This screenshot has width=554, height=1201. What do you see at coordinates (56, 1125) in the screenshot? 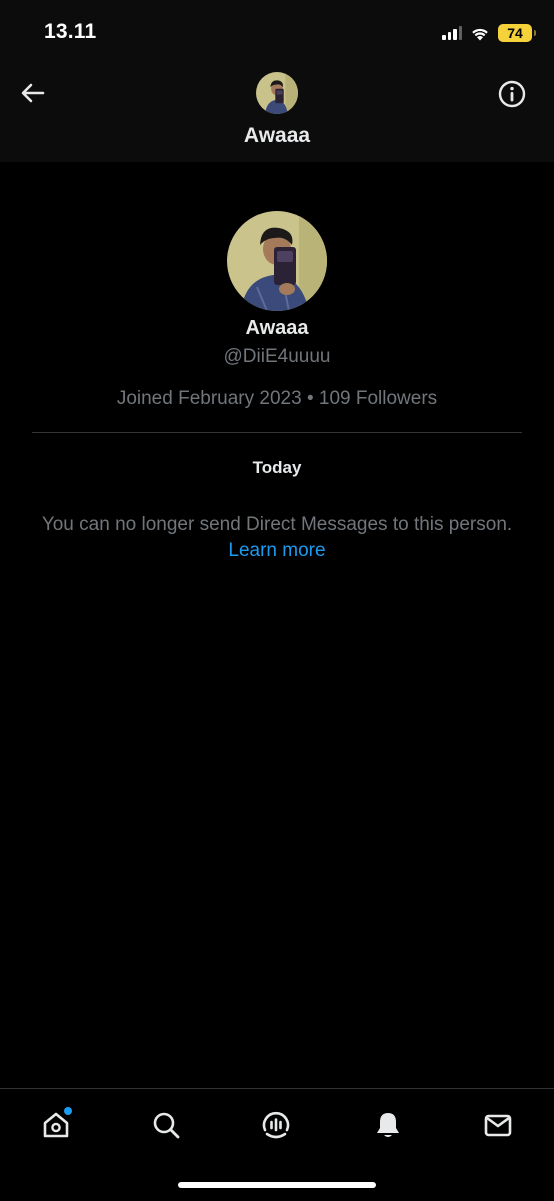
I see `nav-home` at bounding box center [56, 1125].